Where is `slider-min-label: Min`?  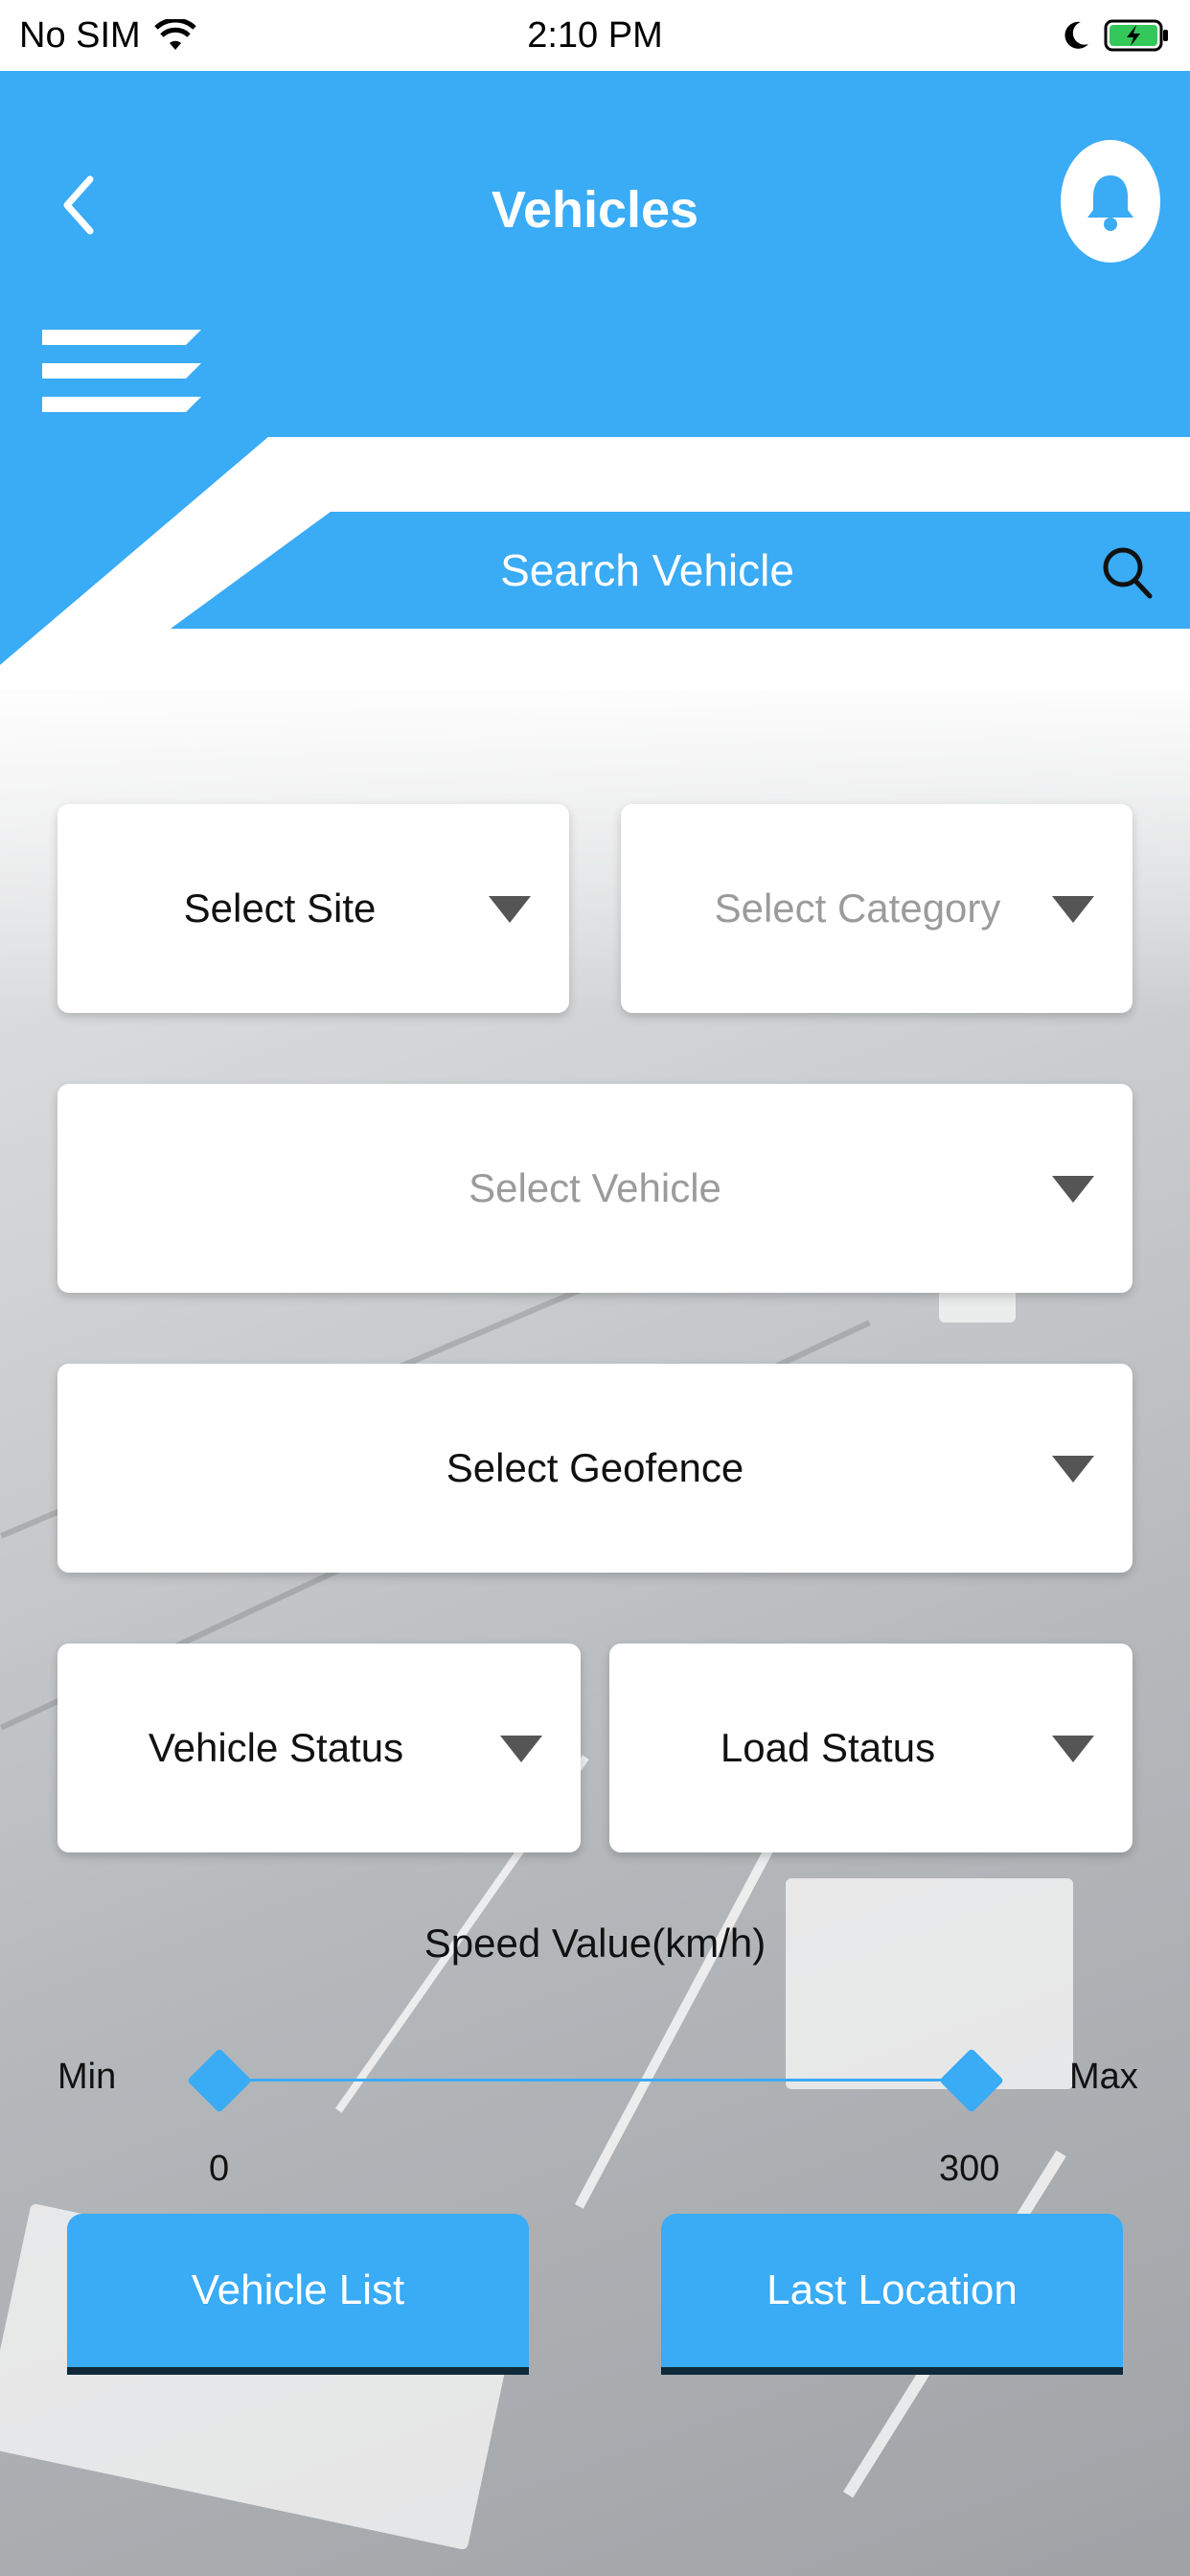
slider-min-label: Min is located at coordinates (87, 2077).